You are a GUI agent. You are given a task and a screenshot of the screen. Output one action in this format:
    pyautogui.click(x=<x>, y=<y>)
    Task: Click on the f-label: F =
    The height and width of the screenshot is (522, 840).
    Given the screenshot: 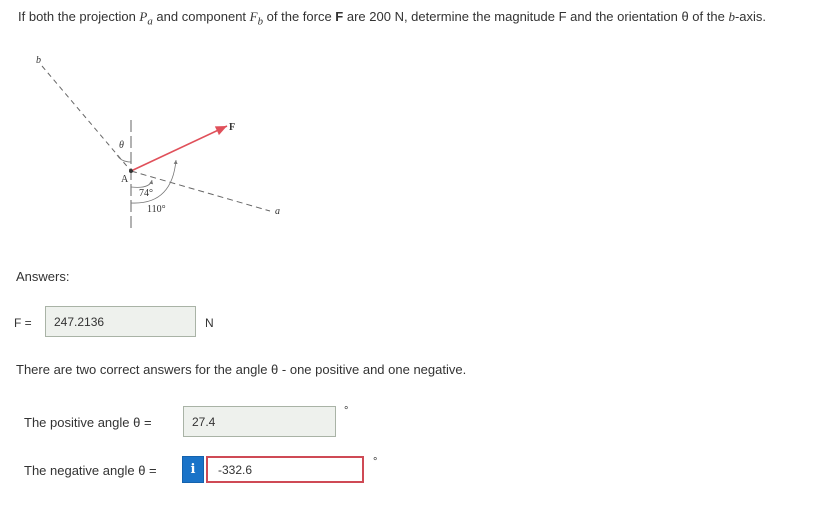 What is the action you would take?
    pyautogui.click(x=23, y=323)
    